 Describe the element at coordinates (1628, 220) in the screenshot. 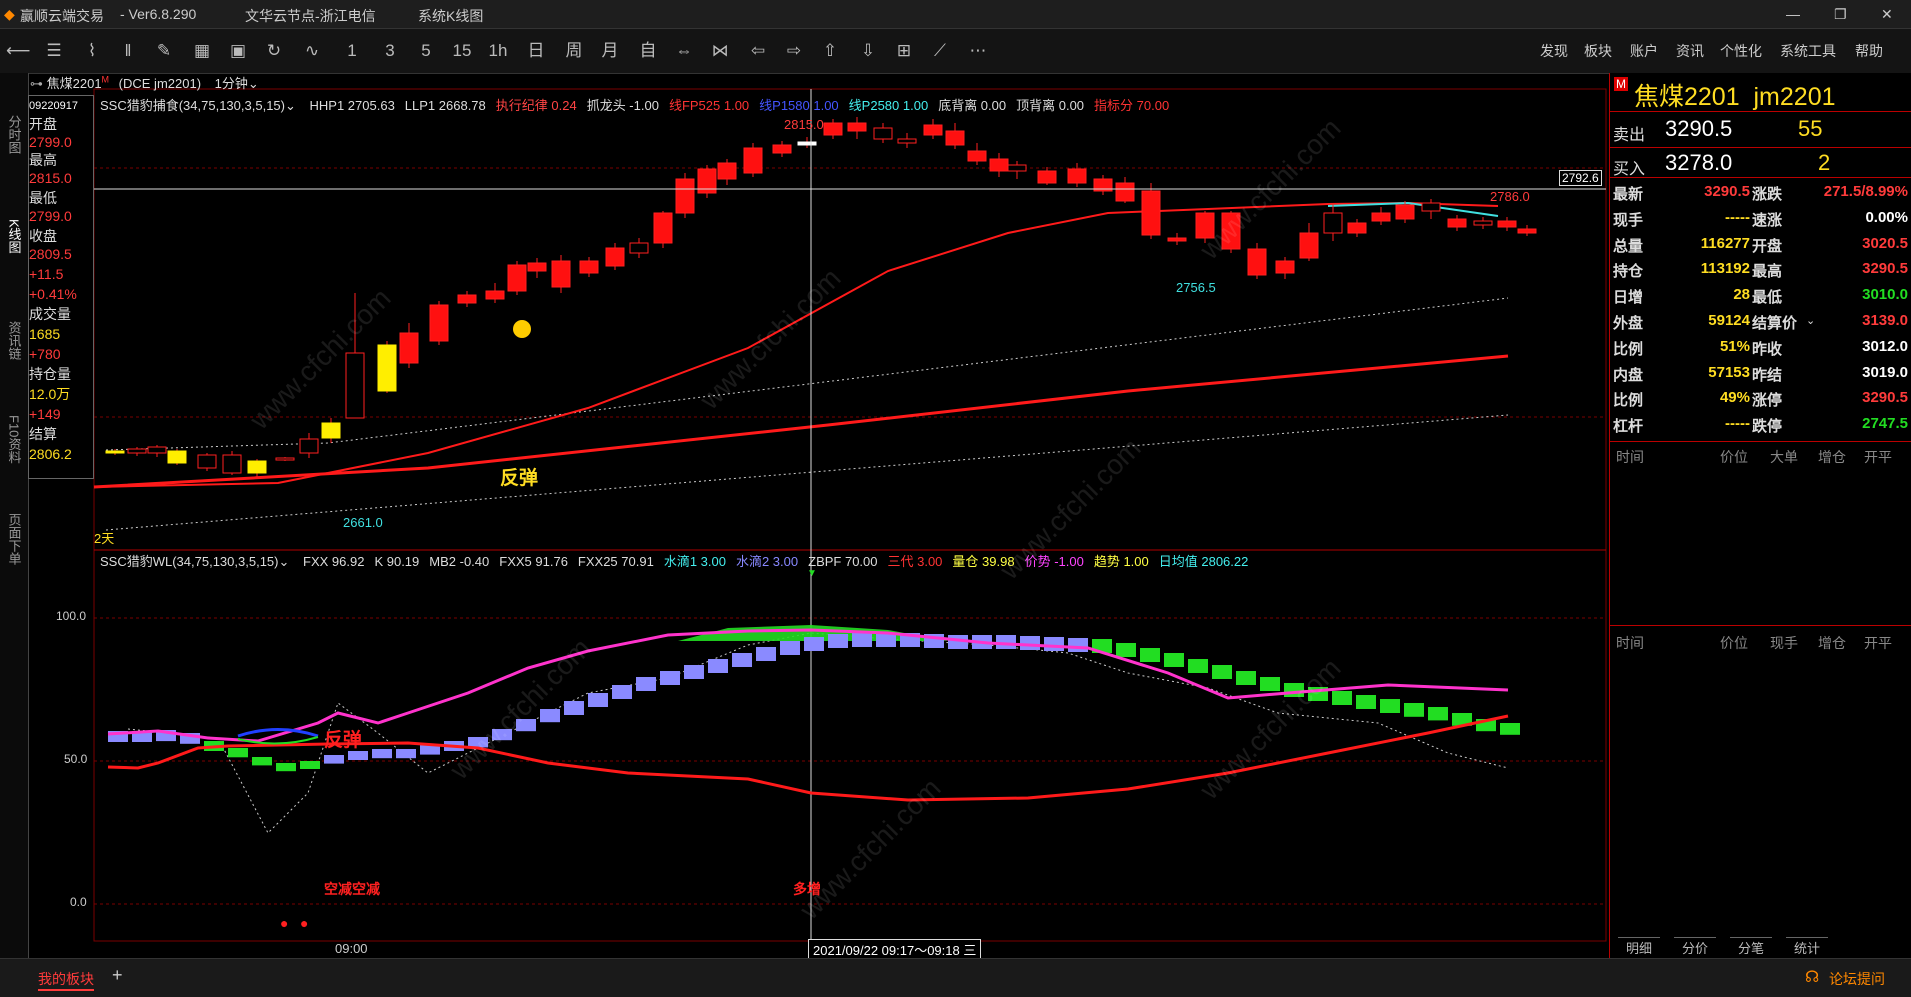

I see `quote-row-label: 现手` at that location.